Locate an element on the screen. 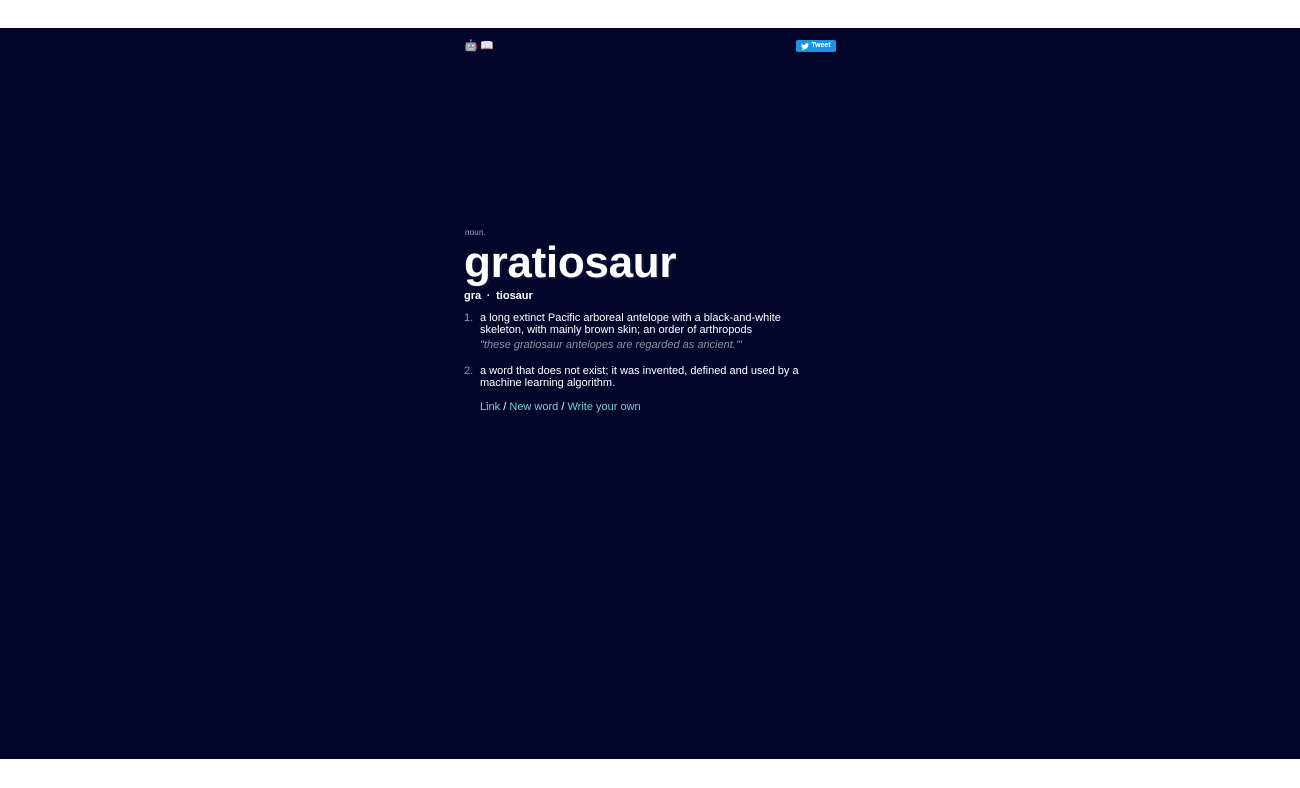 This screenshot has width=1300, height=788. syllable: tiosaur is located at coordinates (514, 296).